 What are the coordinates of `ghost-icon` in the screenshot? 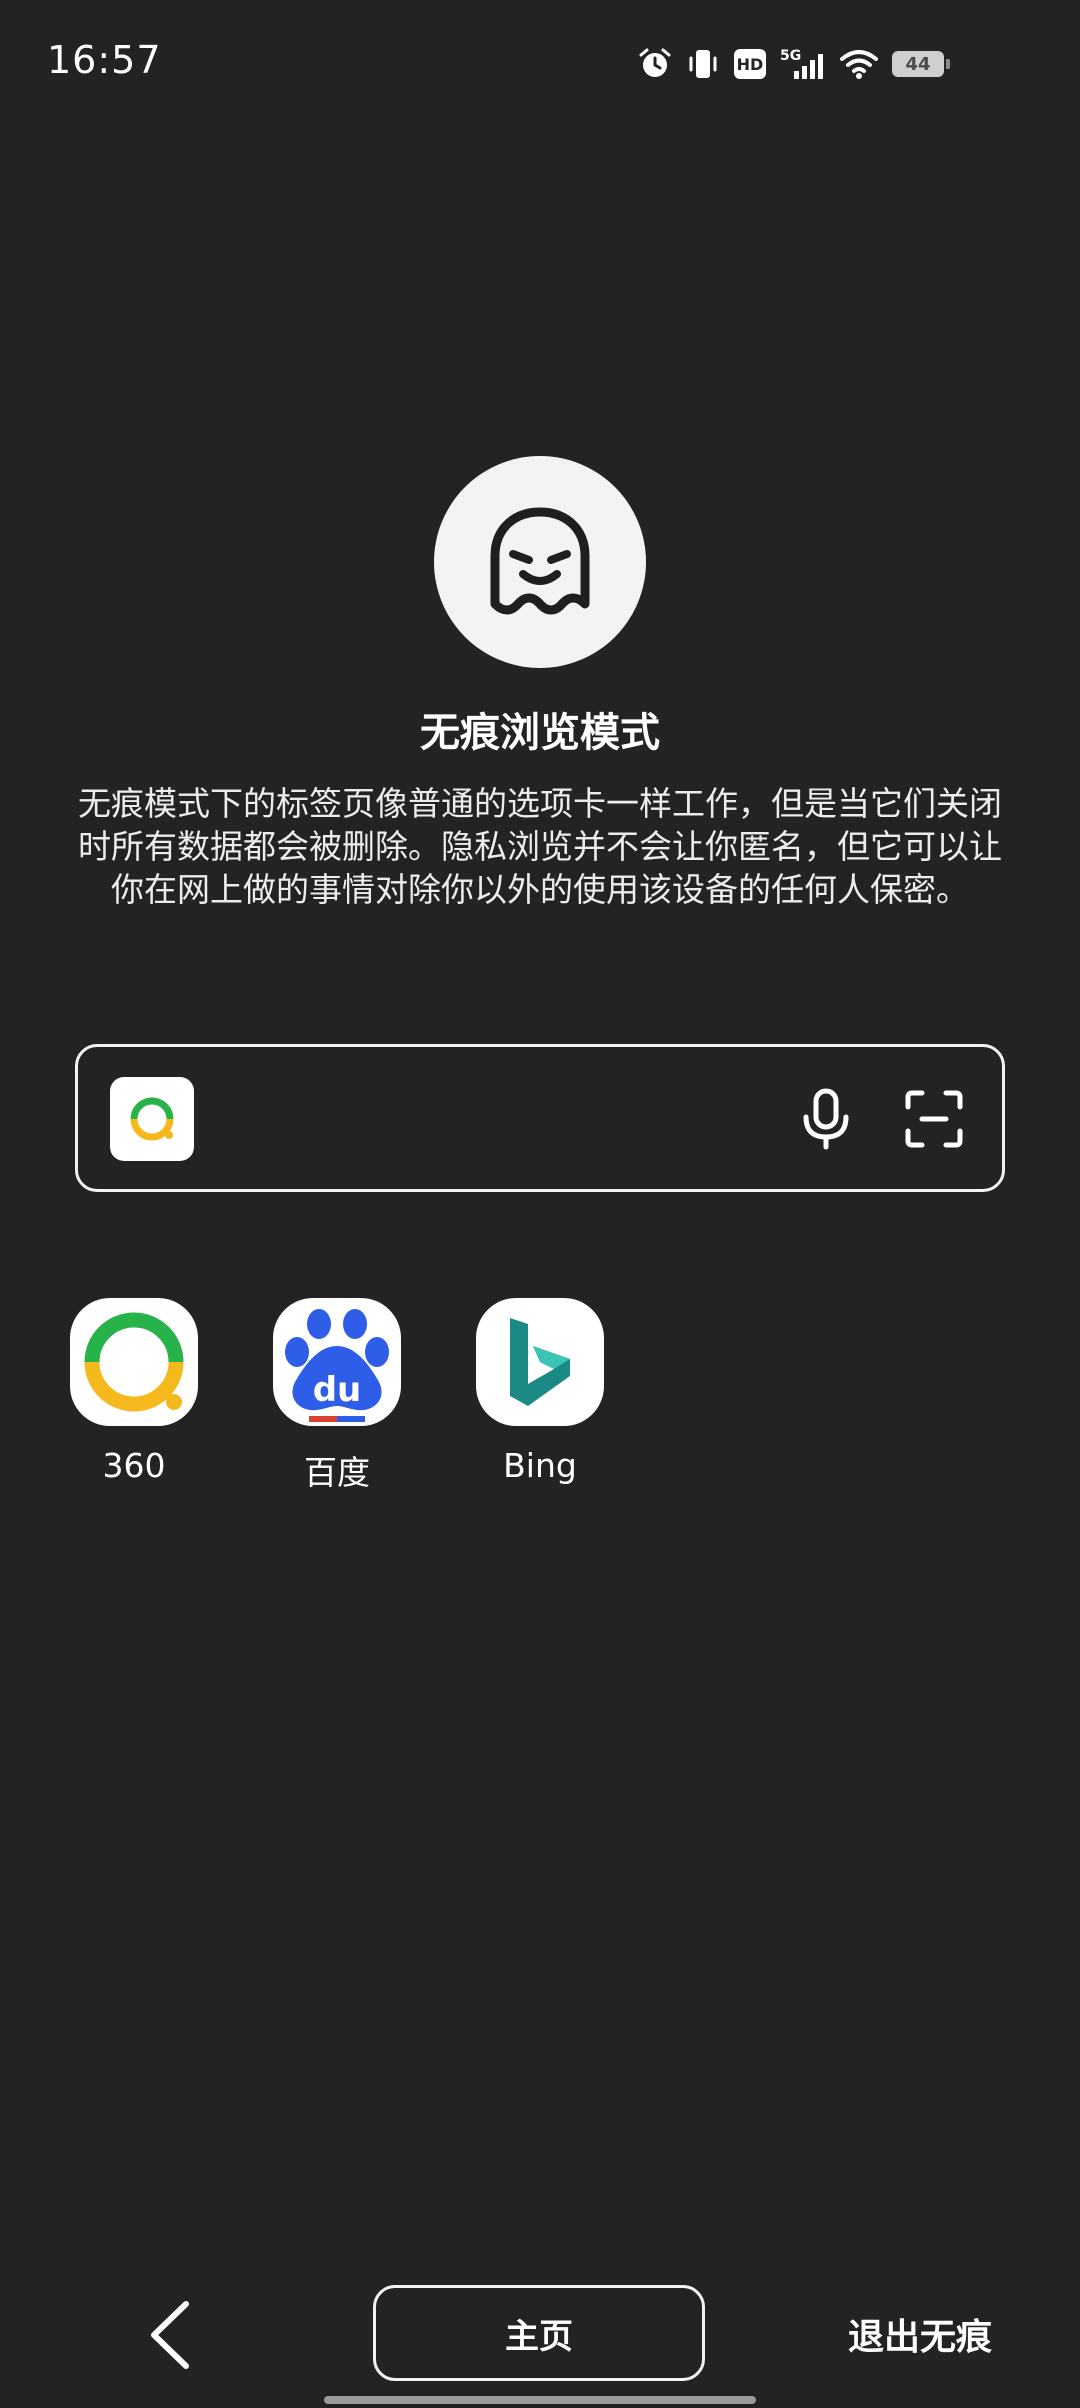 It's located at (540, 561).